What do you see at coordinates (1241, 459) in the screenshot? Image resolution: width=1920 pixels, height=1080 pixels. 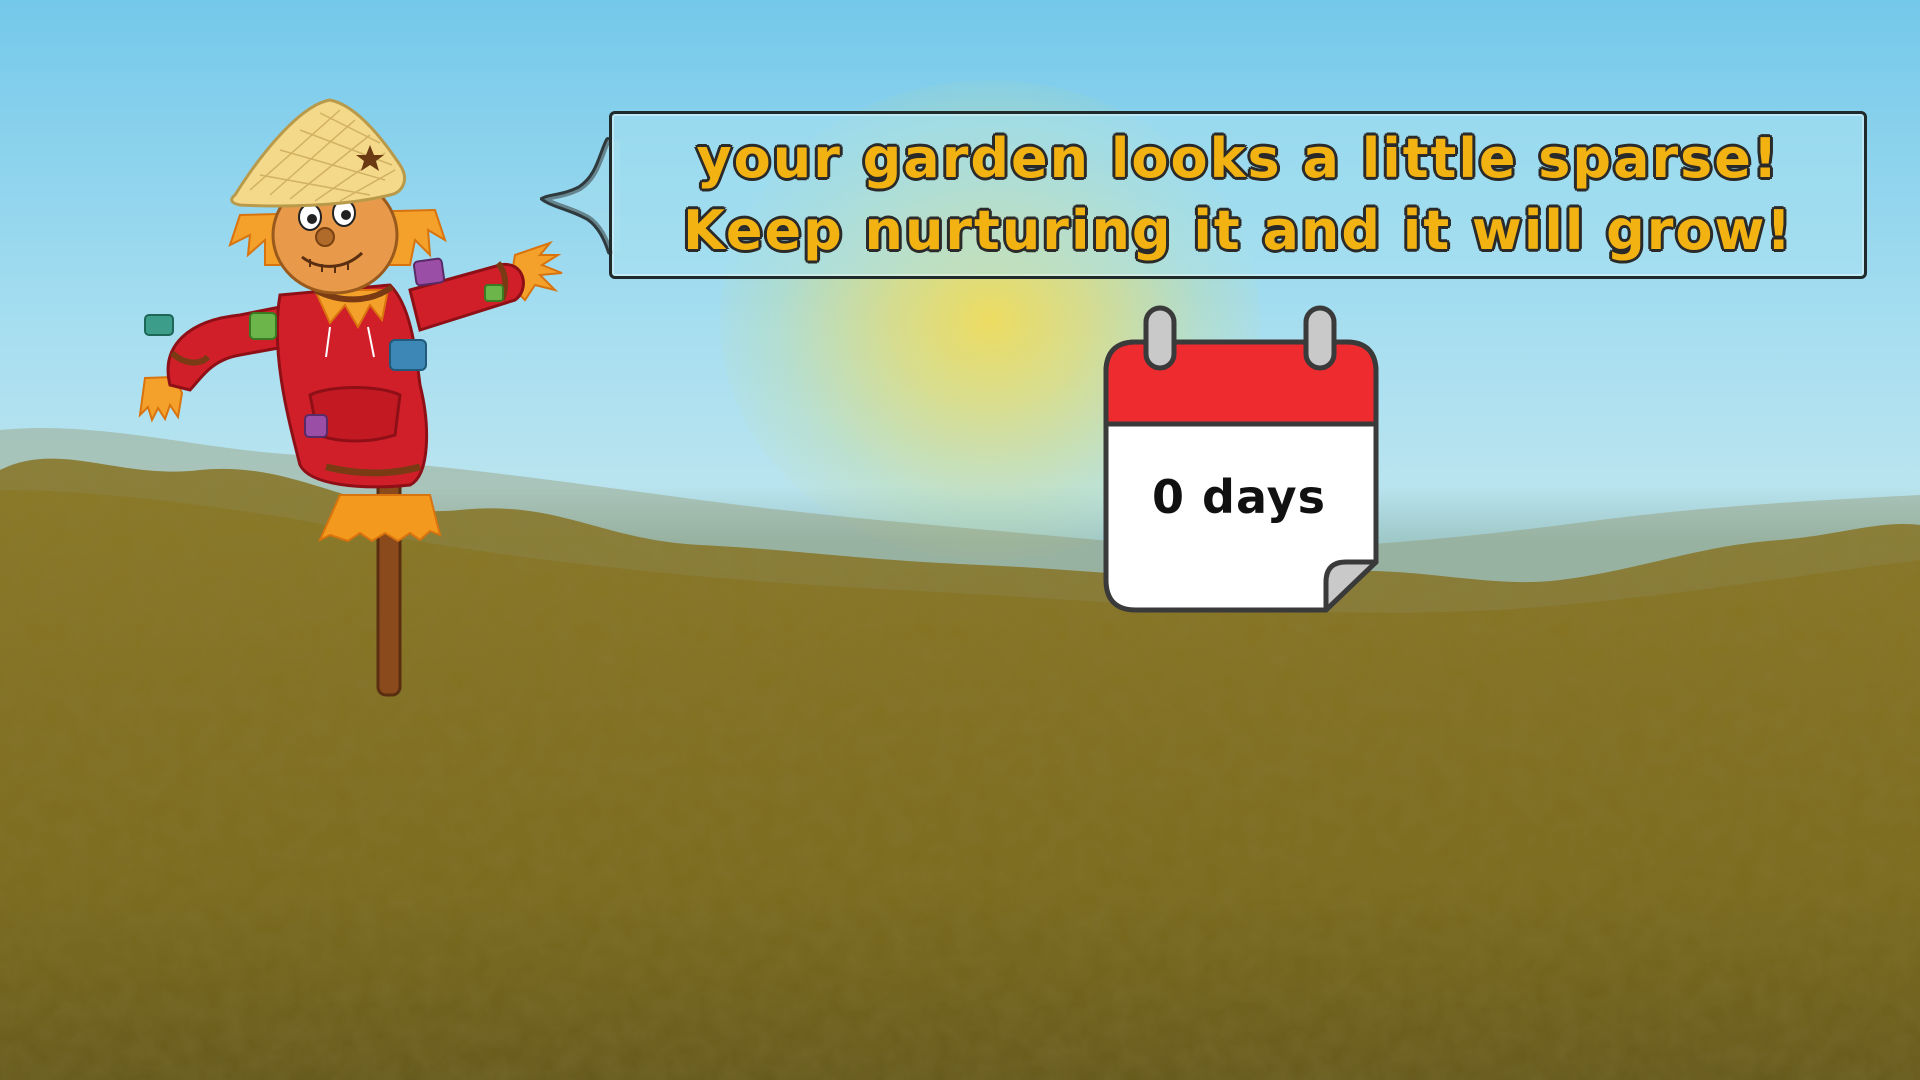 I see `calendar-icon` at bounding box center [1241, 459].